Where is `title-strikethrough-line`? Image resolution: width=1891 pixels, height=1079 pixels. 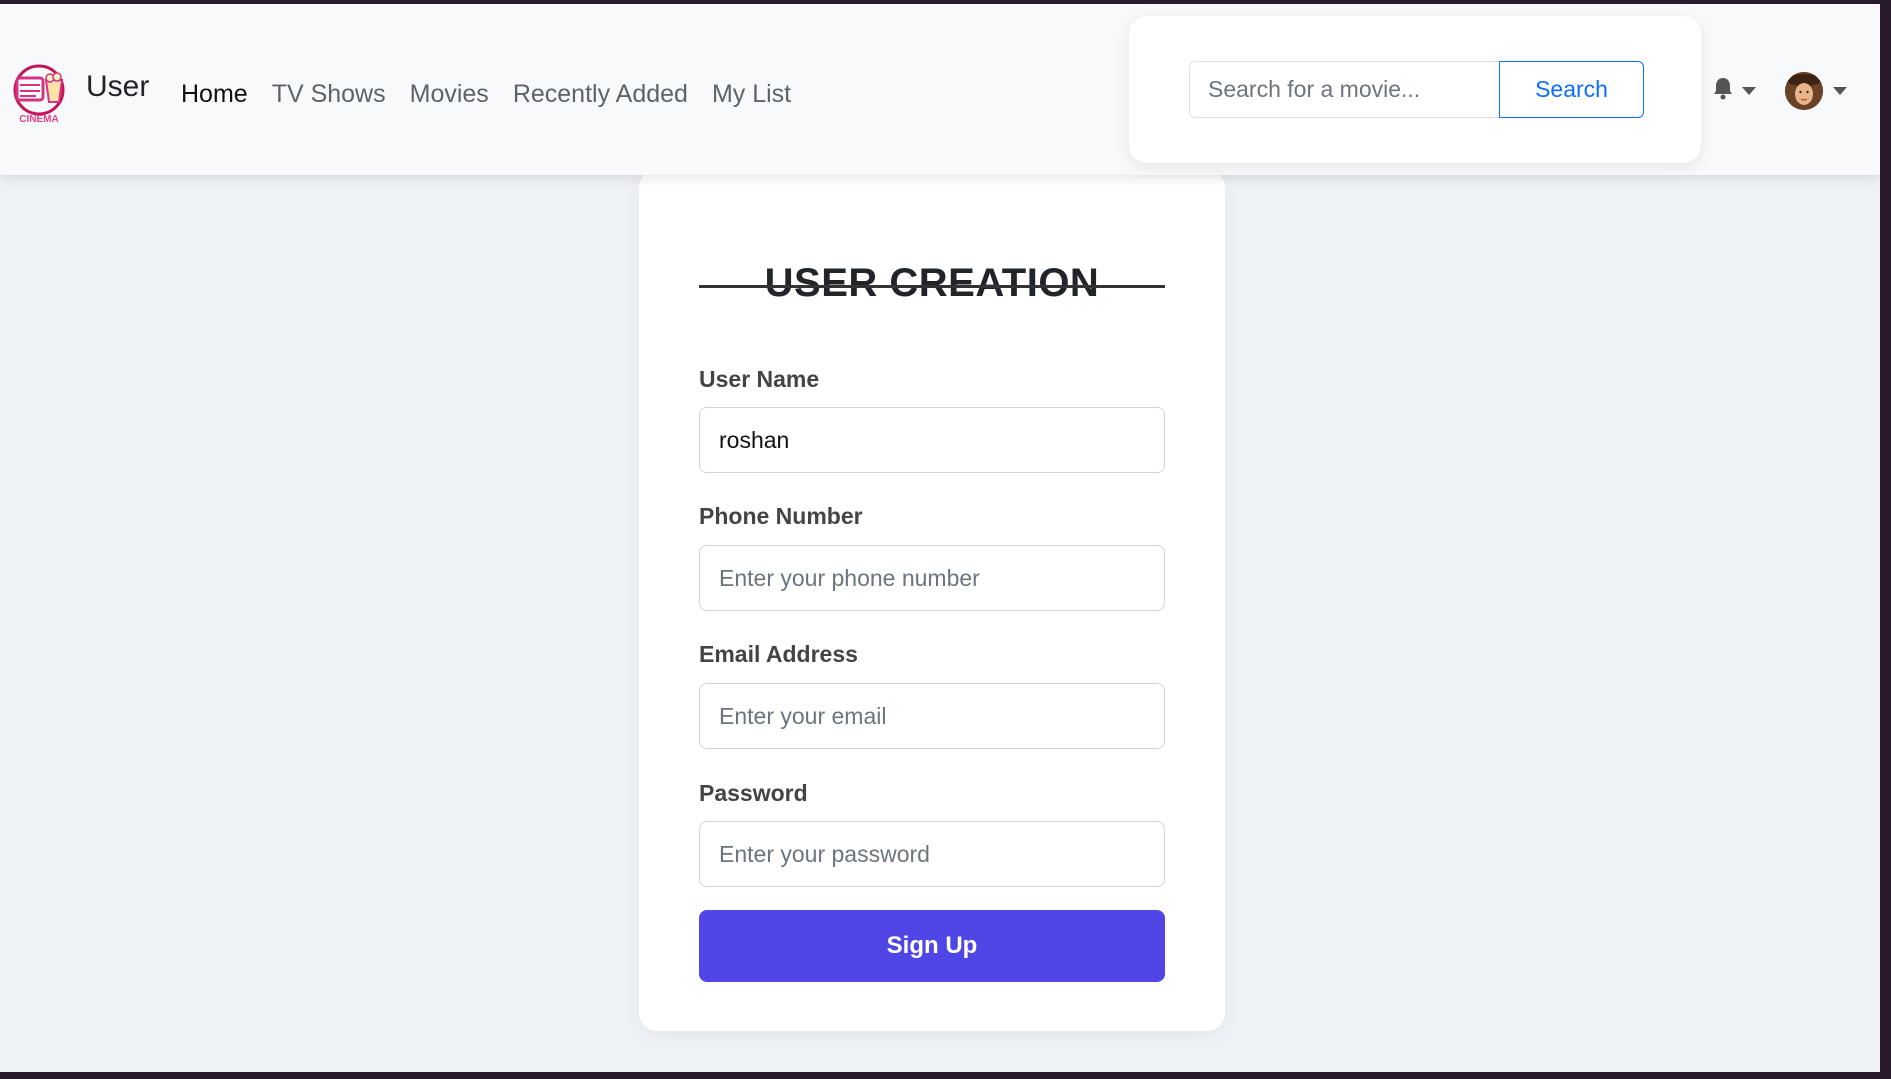 title-strikethrough-line is located at coordinates (932, 286).